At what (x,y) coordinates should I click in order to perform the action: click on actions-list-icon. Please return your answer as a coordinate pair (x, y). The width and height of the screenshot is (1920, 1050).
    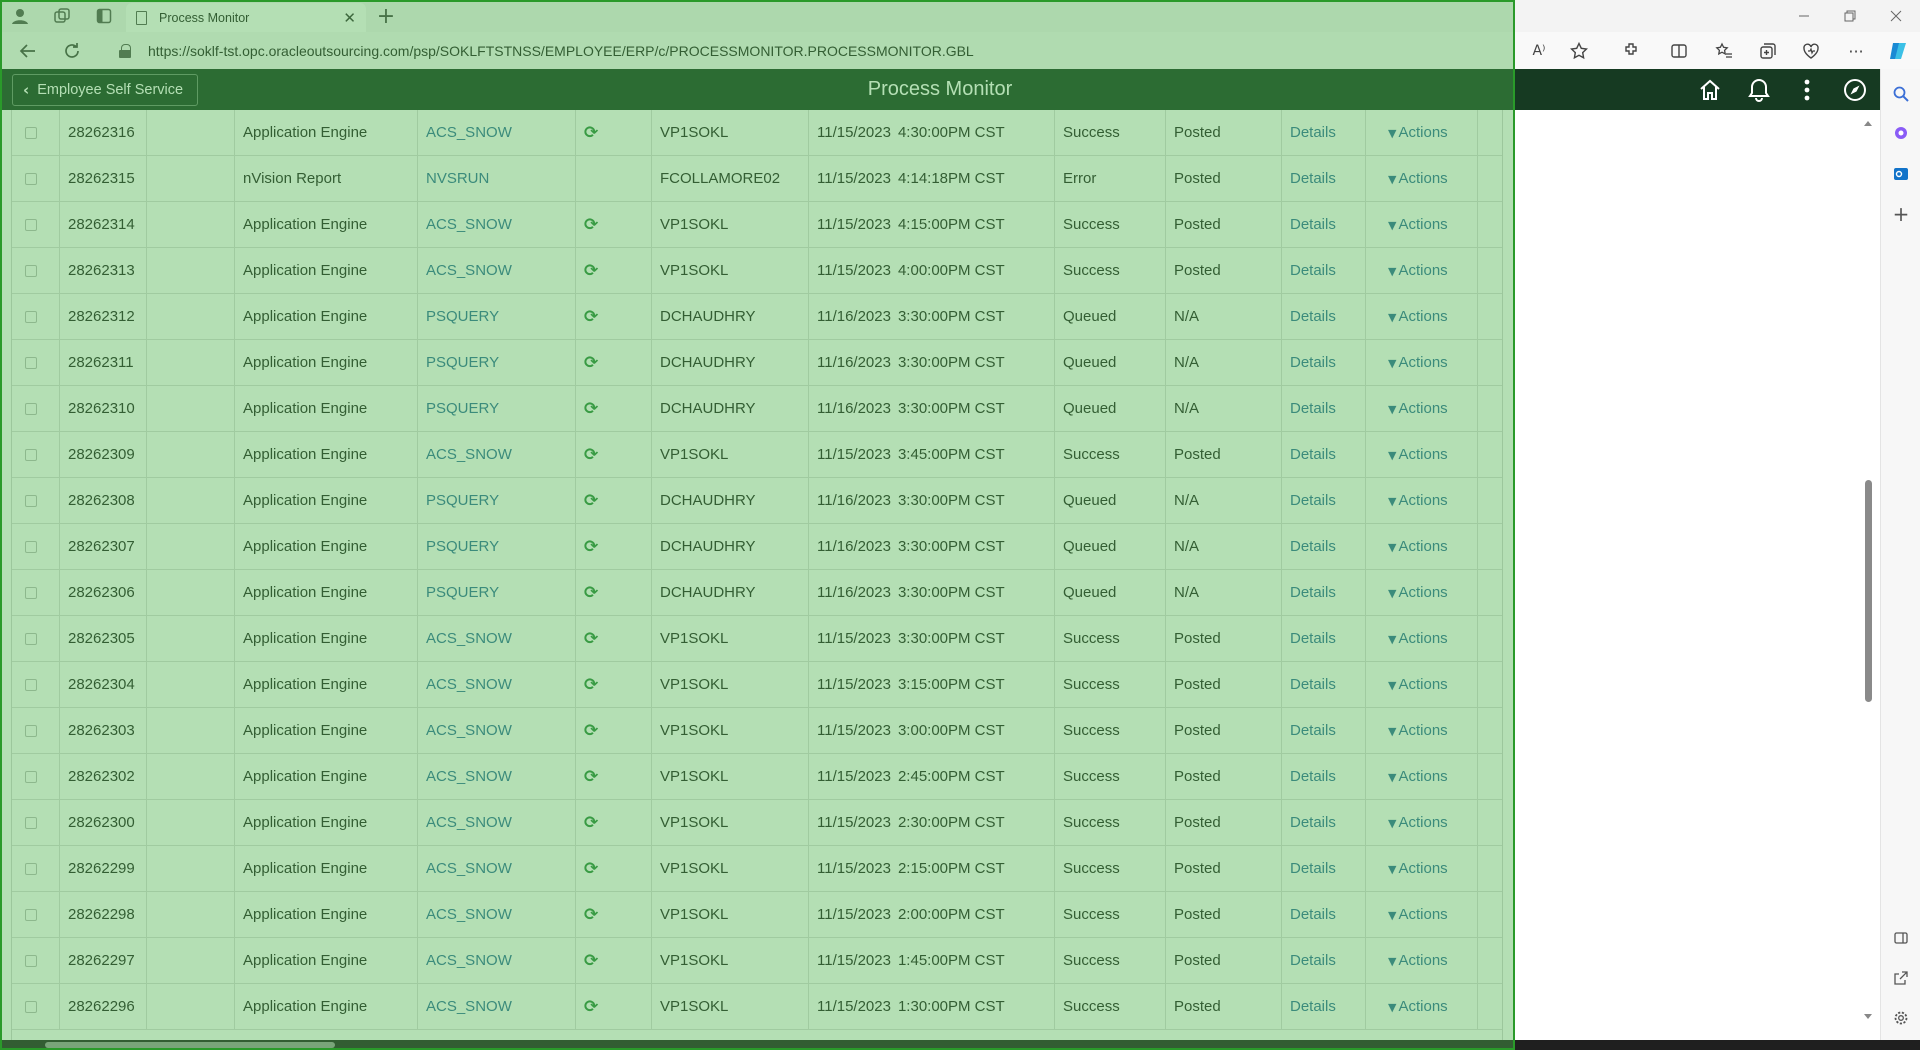
    Looking at the image, I should click on (1807, 90).